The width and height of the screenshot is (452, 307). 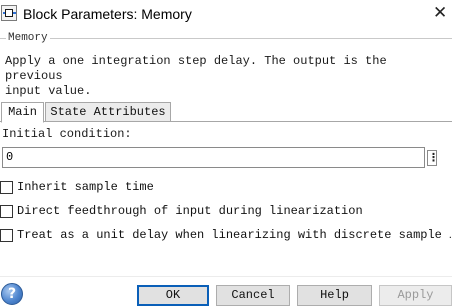 What do you see at coordinates (415, 295) in the screenshot?
I see `apply-button: Apply` at bounding box center [415, 295].